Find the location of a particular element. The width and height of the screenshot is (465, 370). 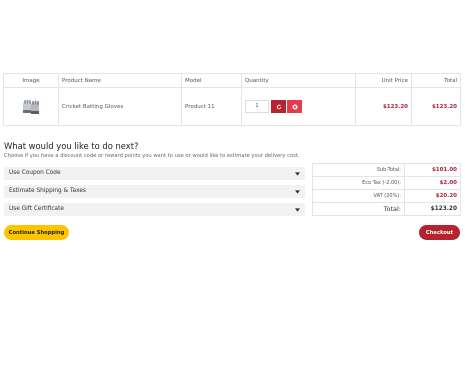

line-total: $123.20 is located at coordinates (436, 106).